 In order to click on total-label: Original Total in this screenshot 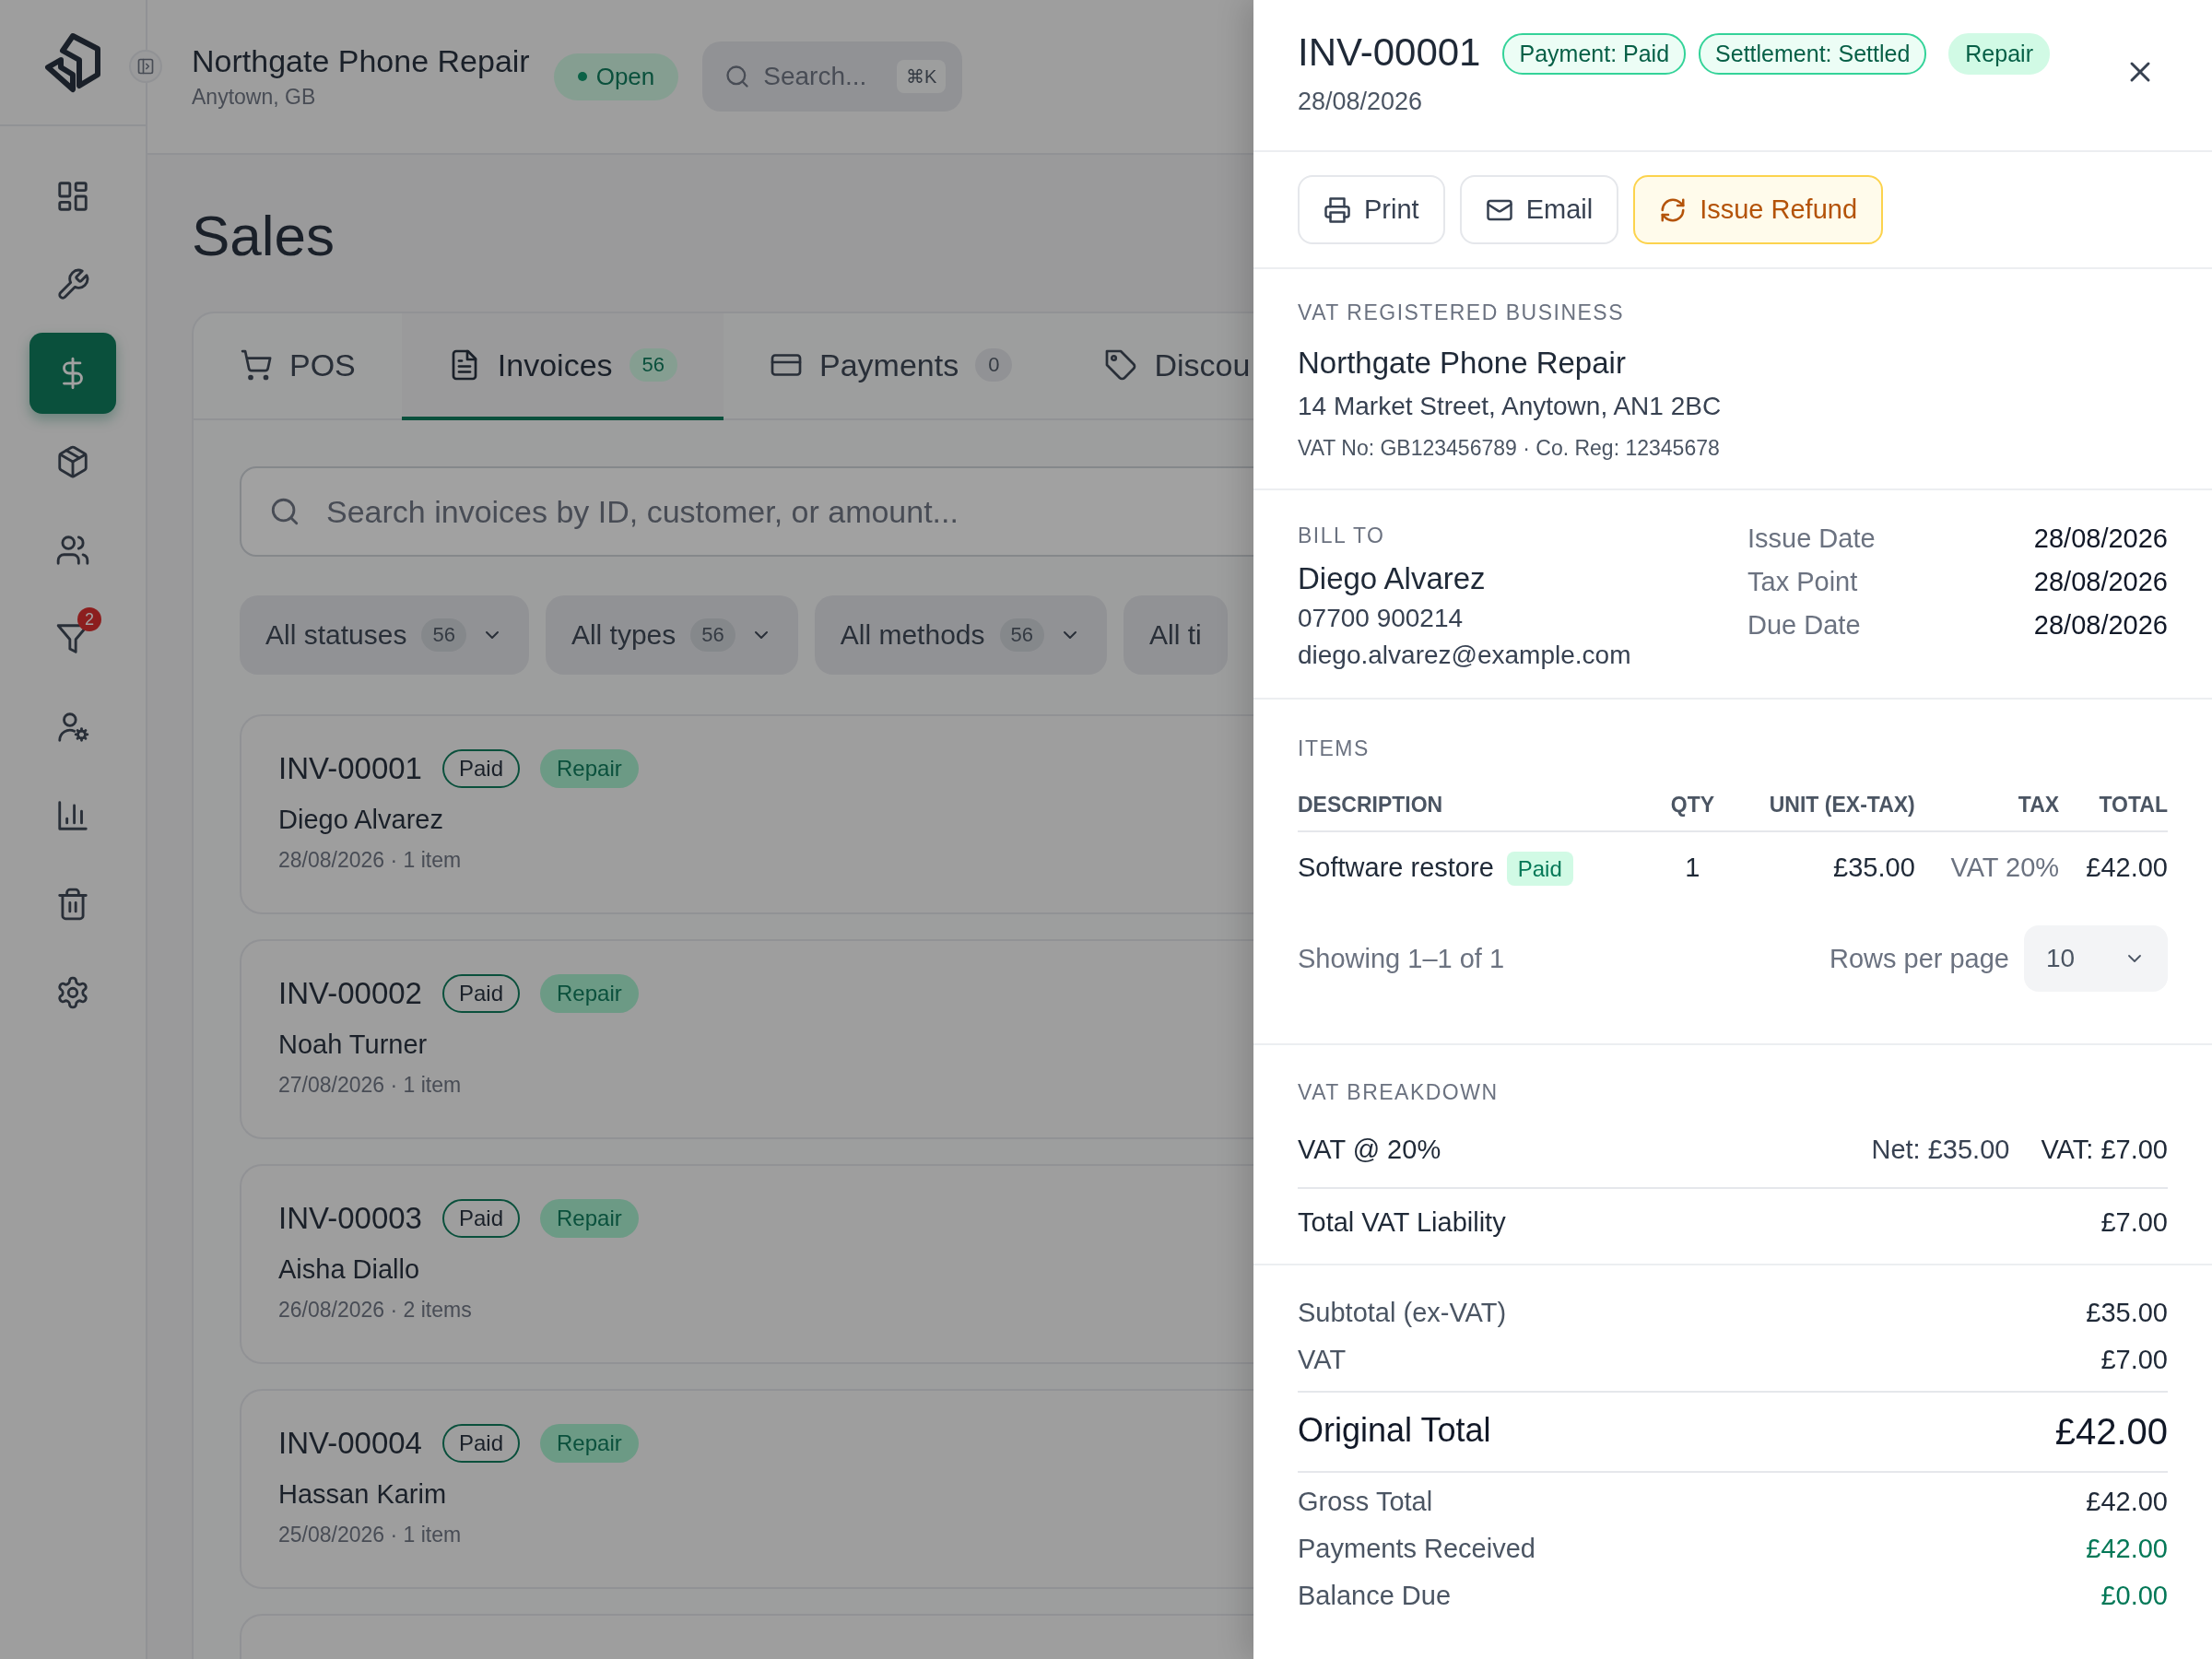, I will do `click(1394, 1431)`.